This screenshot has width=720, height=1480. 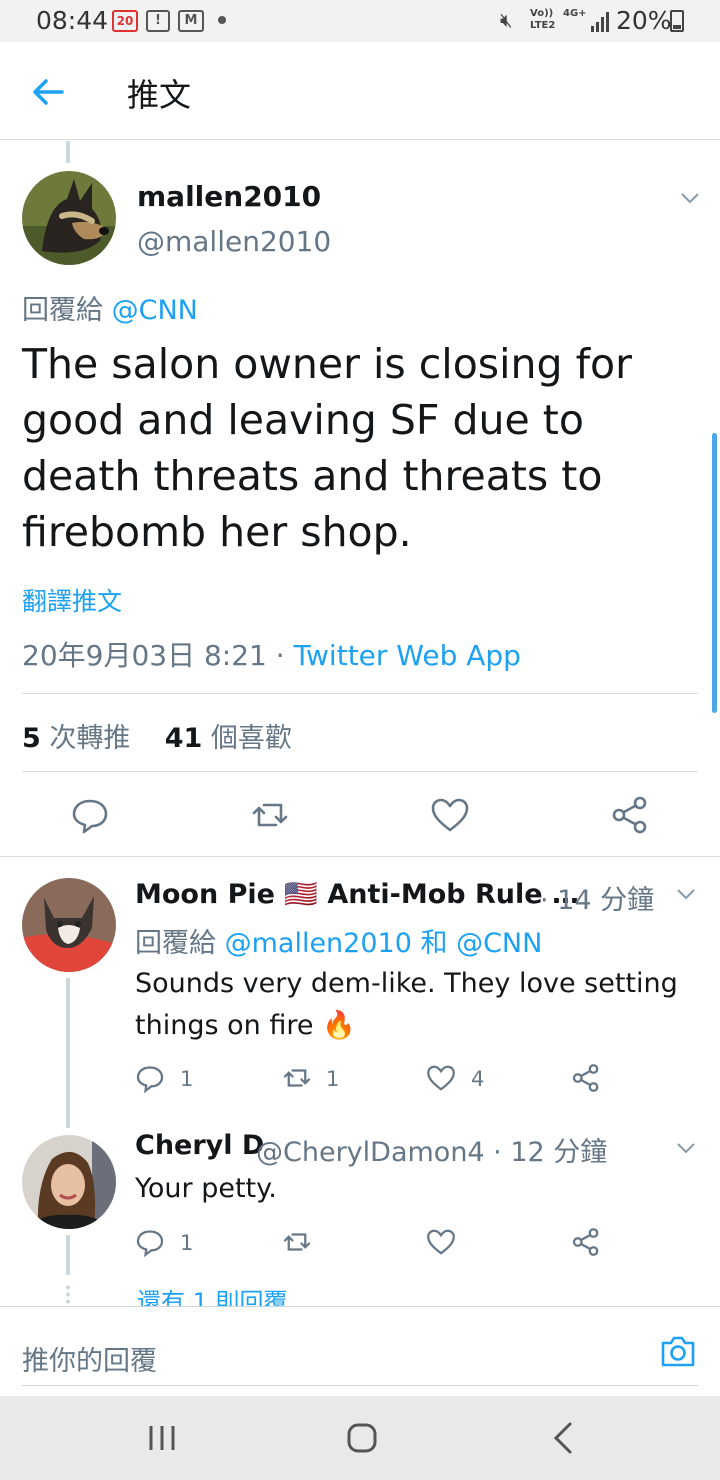 I want to click on tweet-timestamp: 20年9月03日 8:21 · Twitter Web App, so click(x=271, y=654).